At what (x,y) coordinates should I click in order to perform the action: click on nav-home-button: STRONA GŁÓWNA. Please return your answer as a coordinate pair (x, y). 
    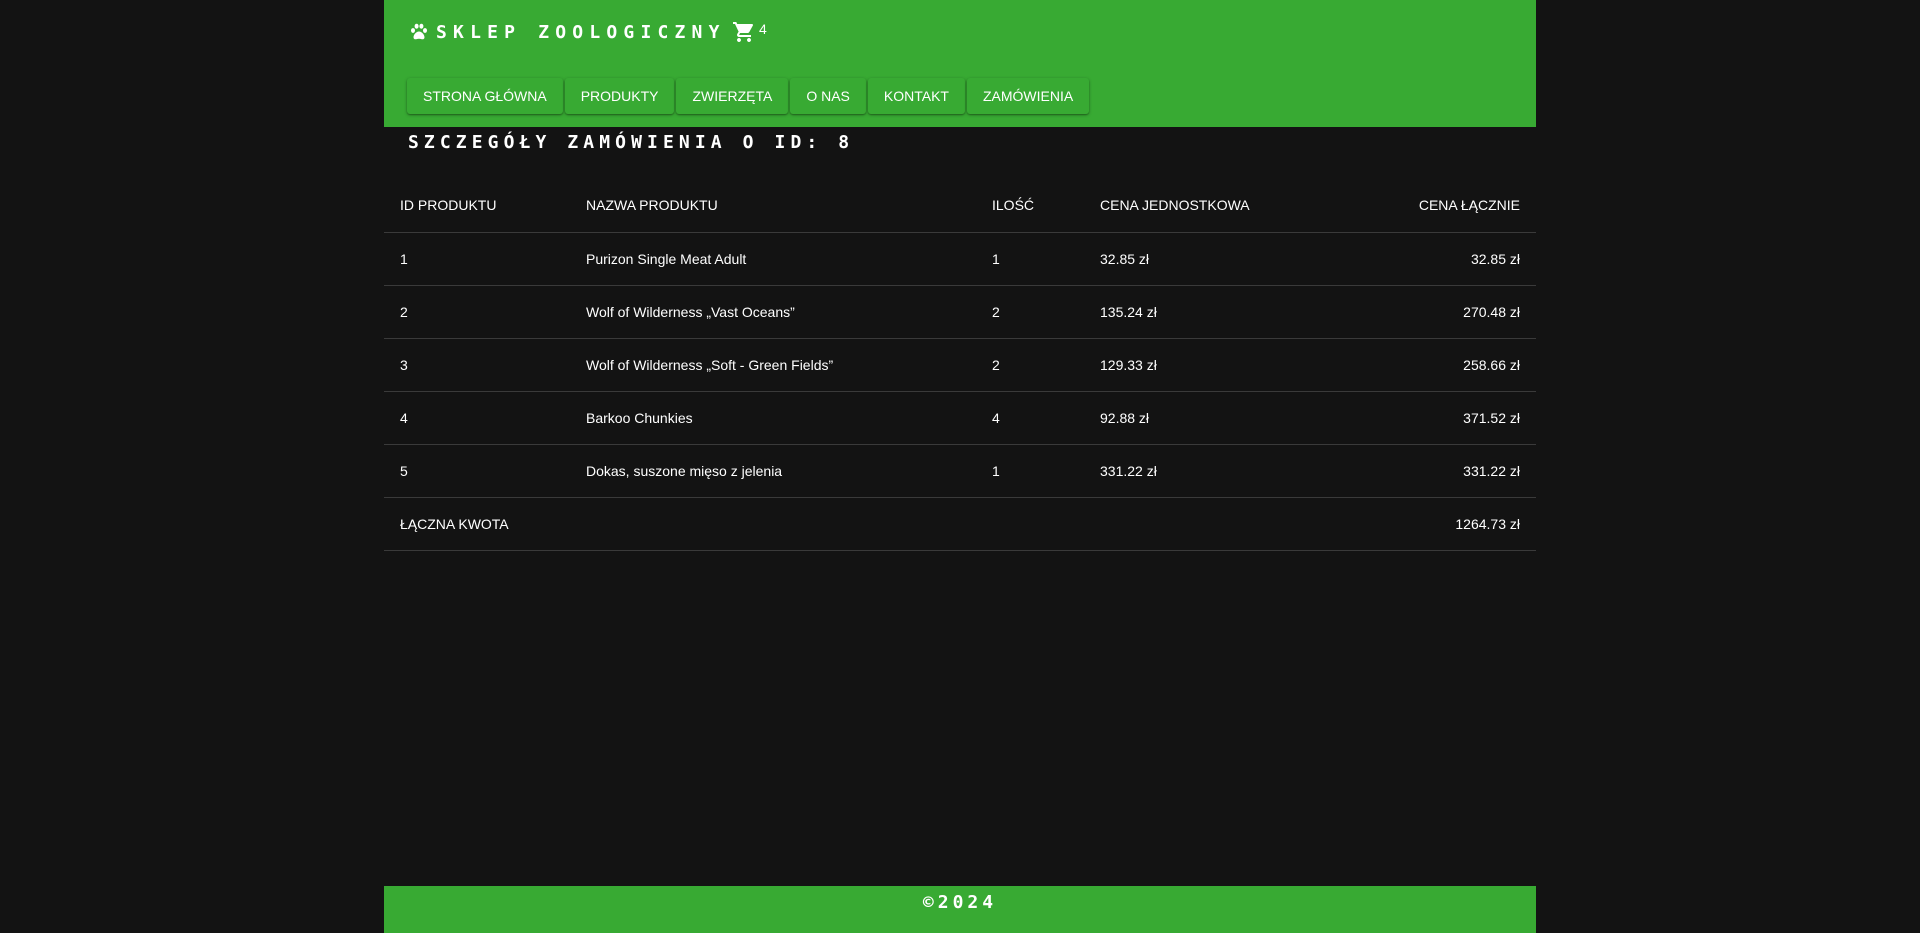
    Looking at the image, I should click on (485, 96).